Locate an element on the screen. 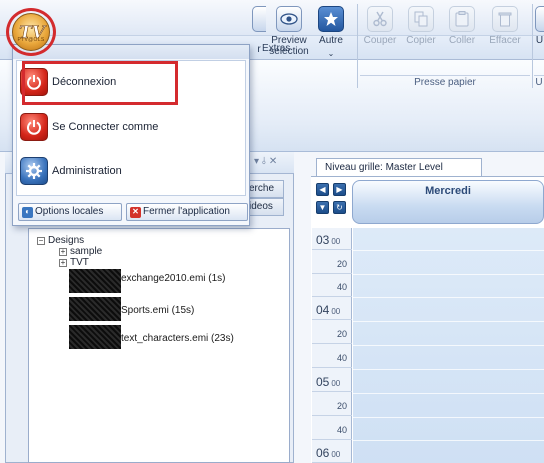  tab-grid-level: Niveau grille: Master Level is located at coordinates (399, 167).